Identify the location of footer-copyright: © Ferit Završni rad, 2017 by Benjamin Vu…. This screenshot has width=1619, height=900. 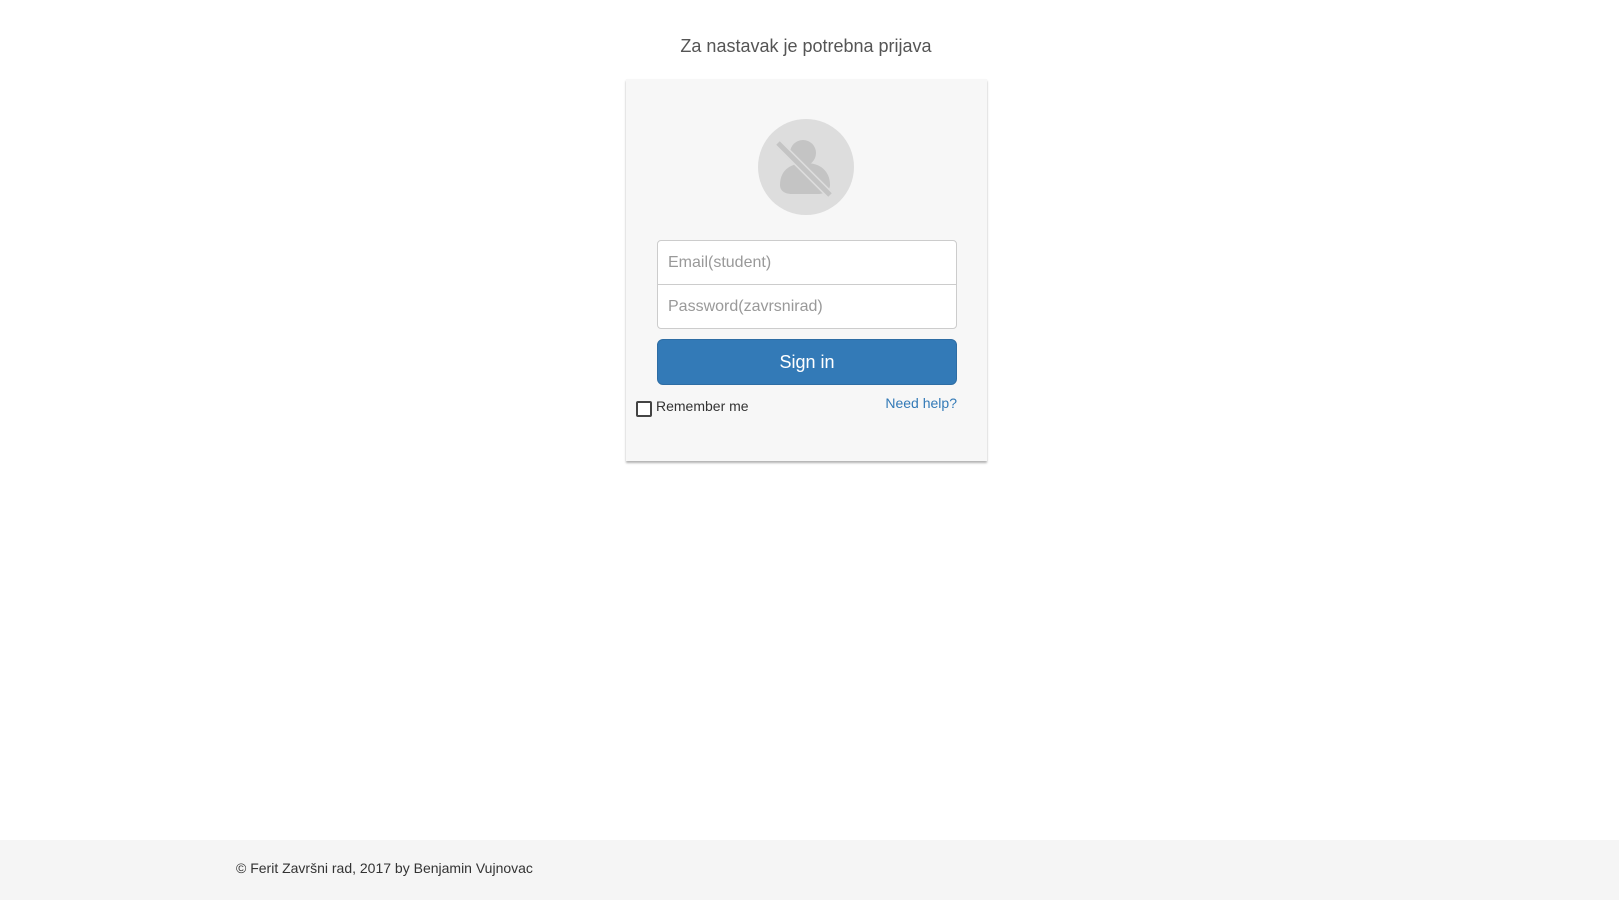
(384, 868).